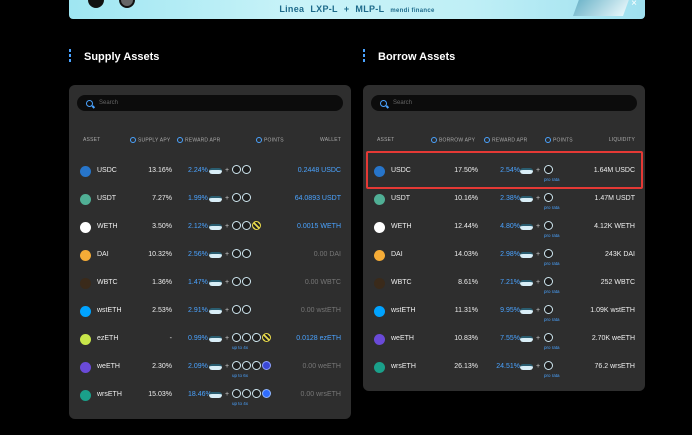 Image resolution: width=692 pixels, height=435 pixels. What do you see at coordinates (150, 140) in the screenshot?
I see `col-supply-apy: SUPPLY APY` at bounding box center [150, 140].